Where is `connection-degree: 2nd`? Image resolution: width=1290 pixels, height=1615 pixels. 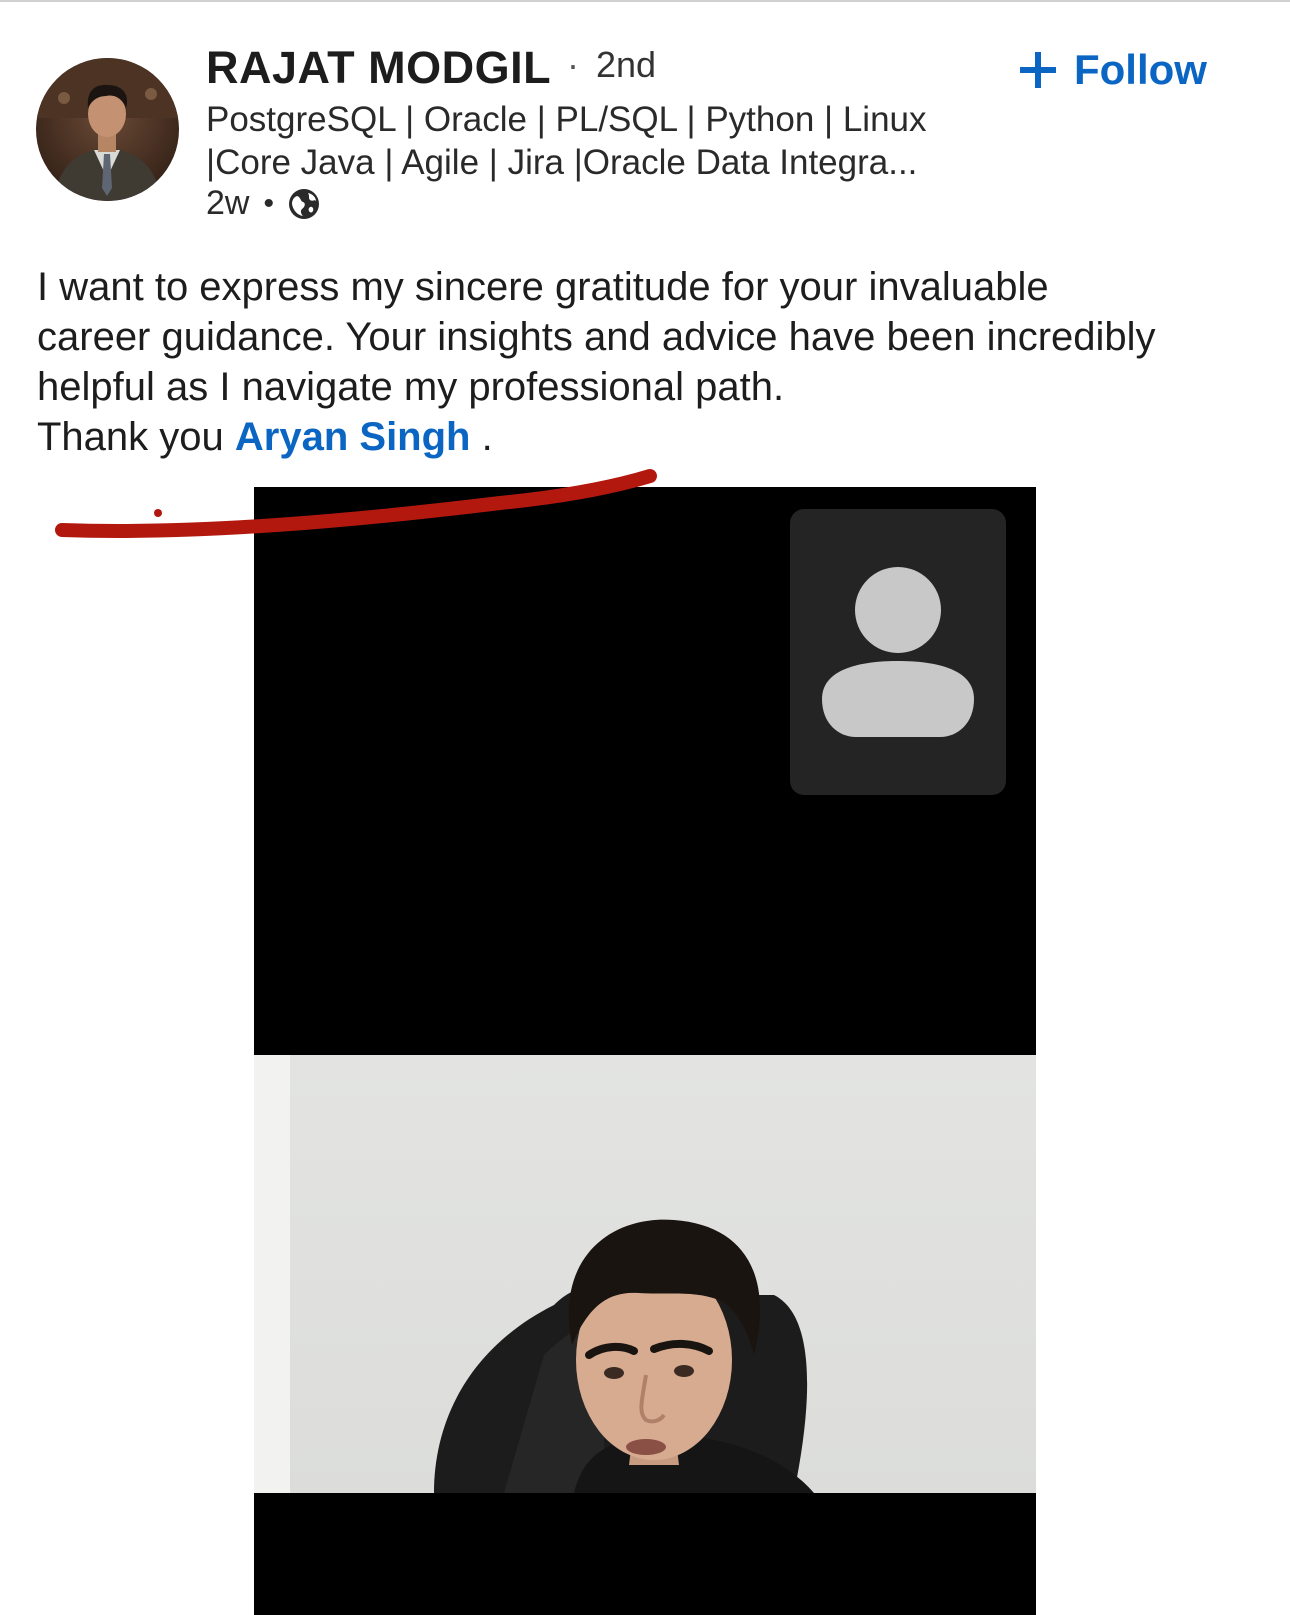 connection-degree: 2nd is located at coordinates (626, 64).